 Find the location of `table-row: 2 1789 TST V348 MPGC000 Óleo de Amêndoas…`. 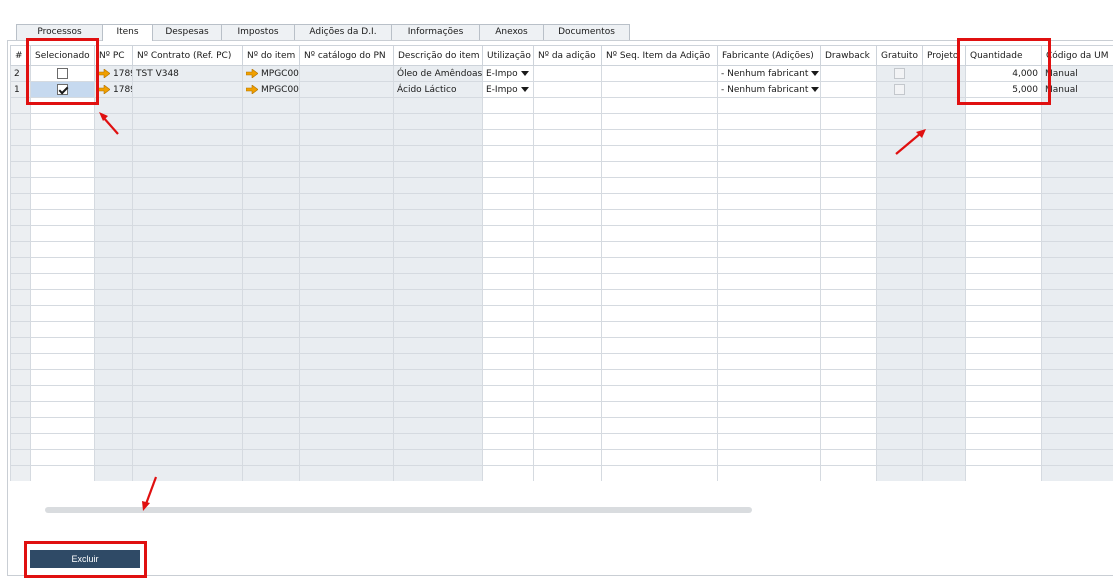

table-row: 2 1789 TST V348 MPGC000 Óleo de Amêndoas… is located at coordinates (561, 73).